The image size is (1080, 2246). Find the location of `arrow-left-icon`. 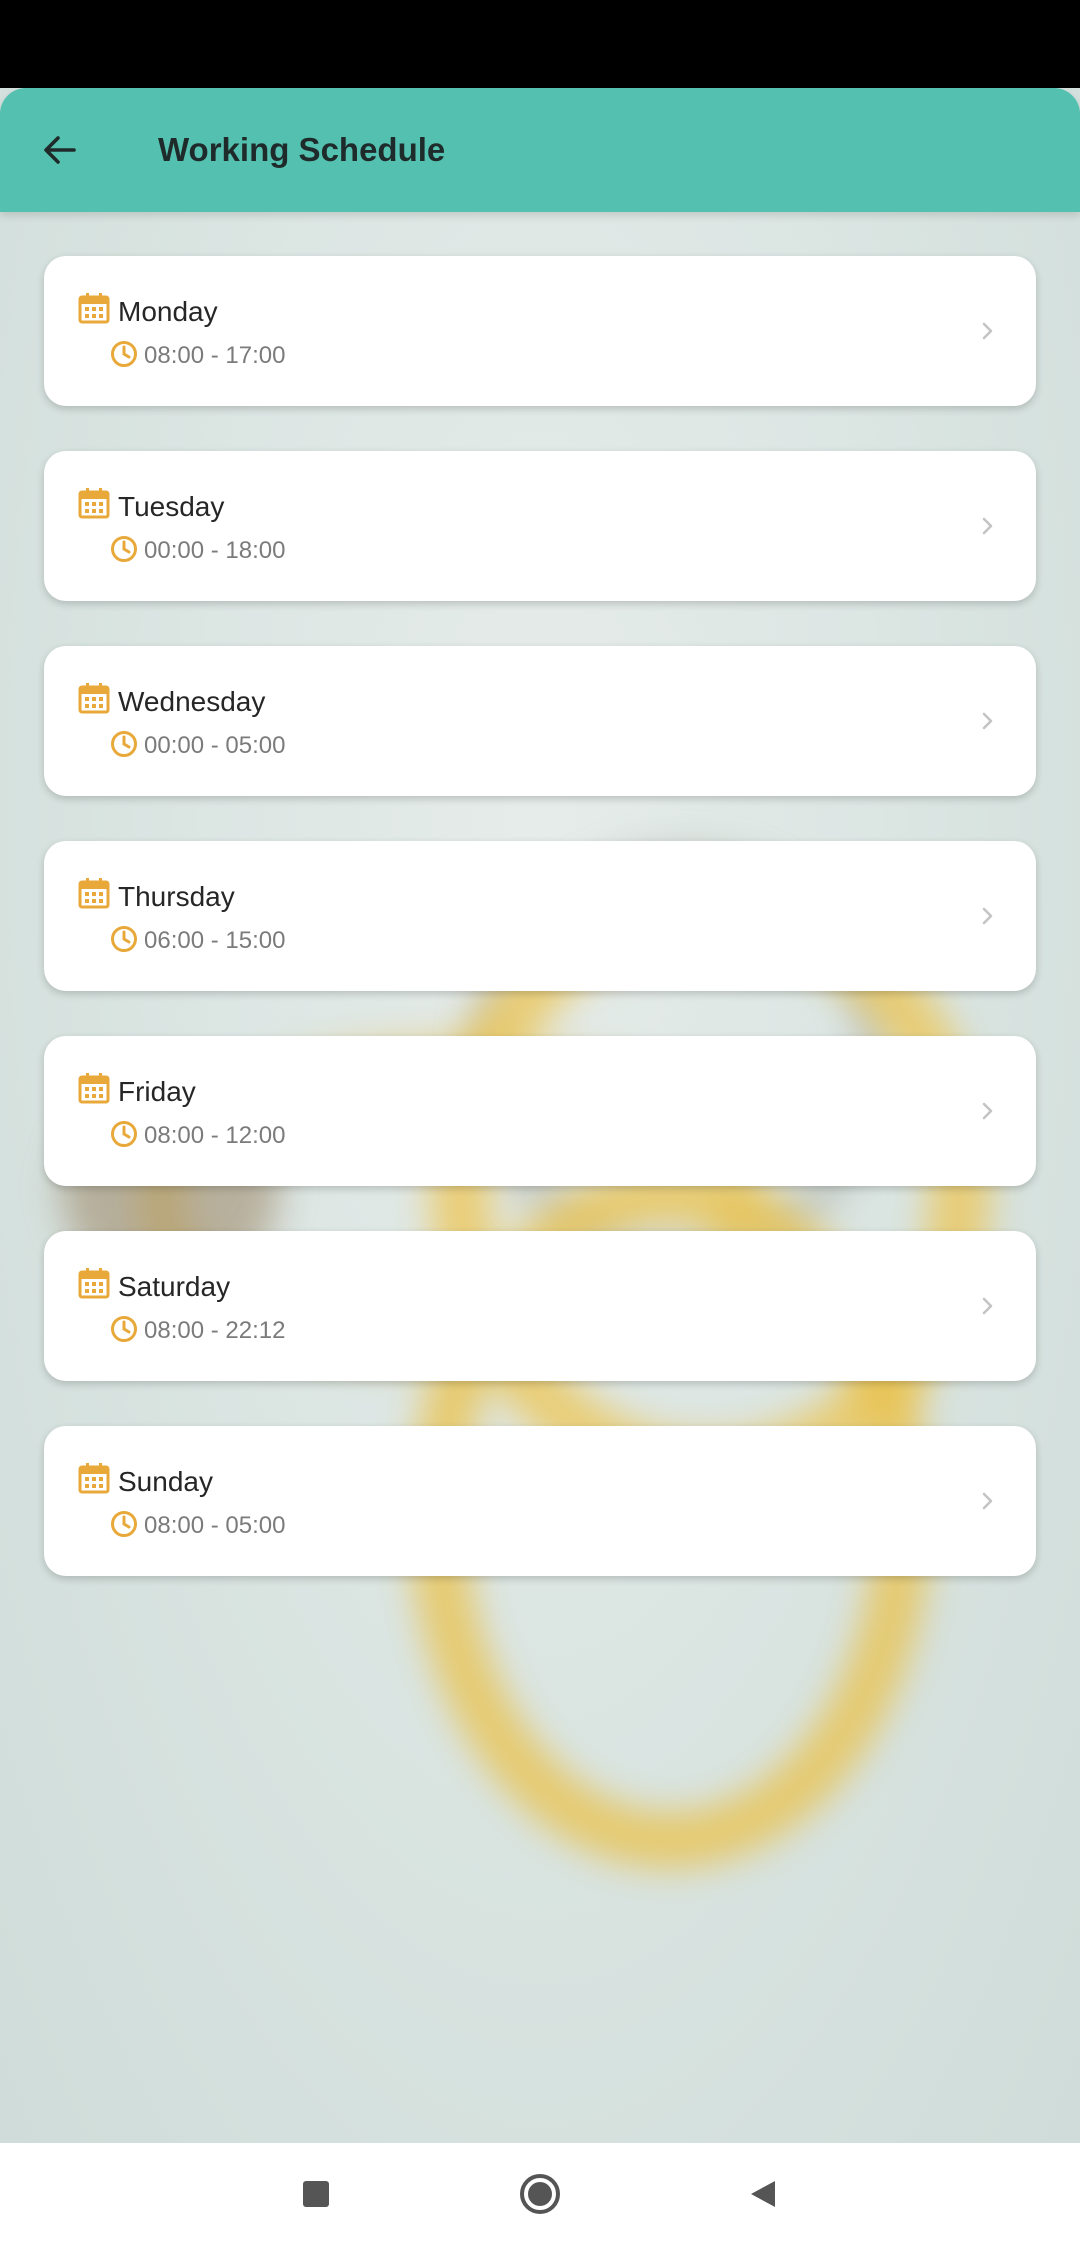

arrow-left-icon is located at coordinates (60, 150).